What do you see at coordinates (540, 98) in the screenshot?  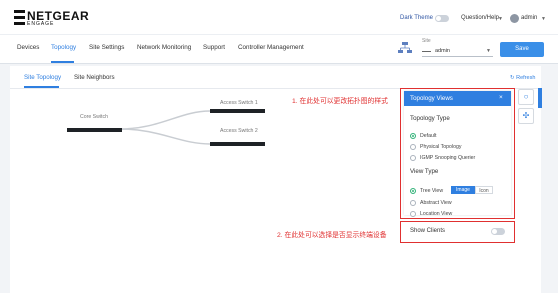 I see `side-panel-tab` at bounding box center [540, 98].